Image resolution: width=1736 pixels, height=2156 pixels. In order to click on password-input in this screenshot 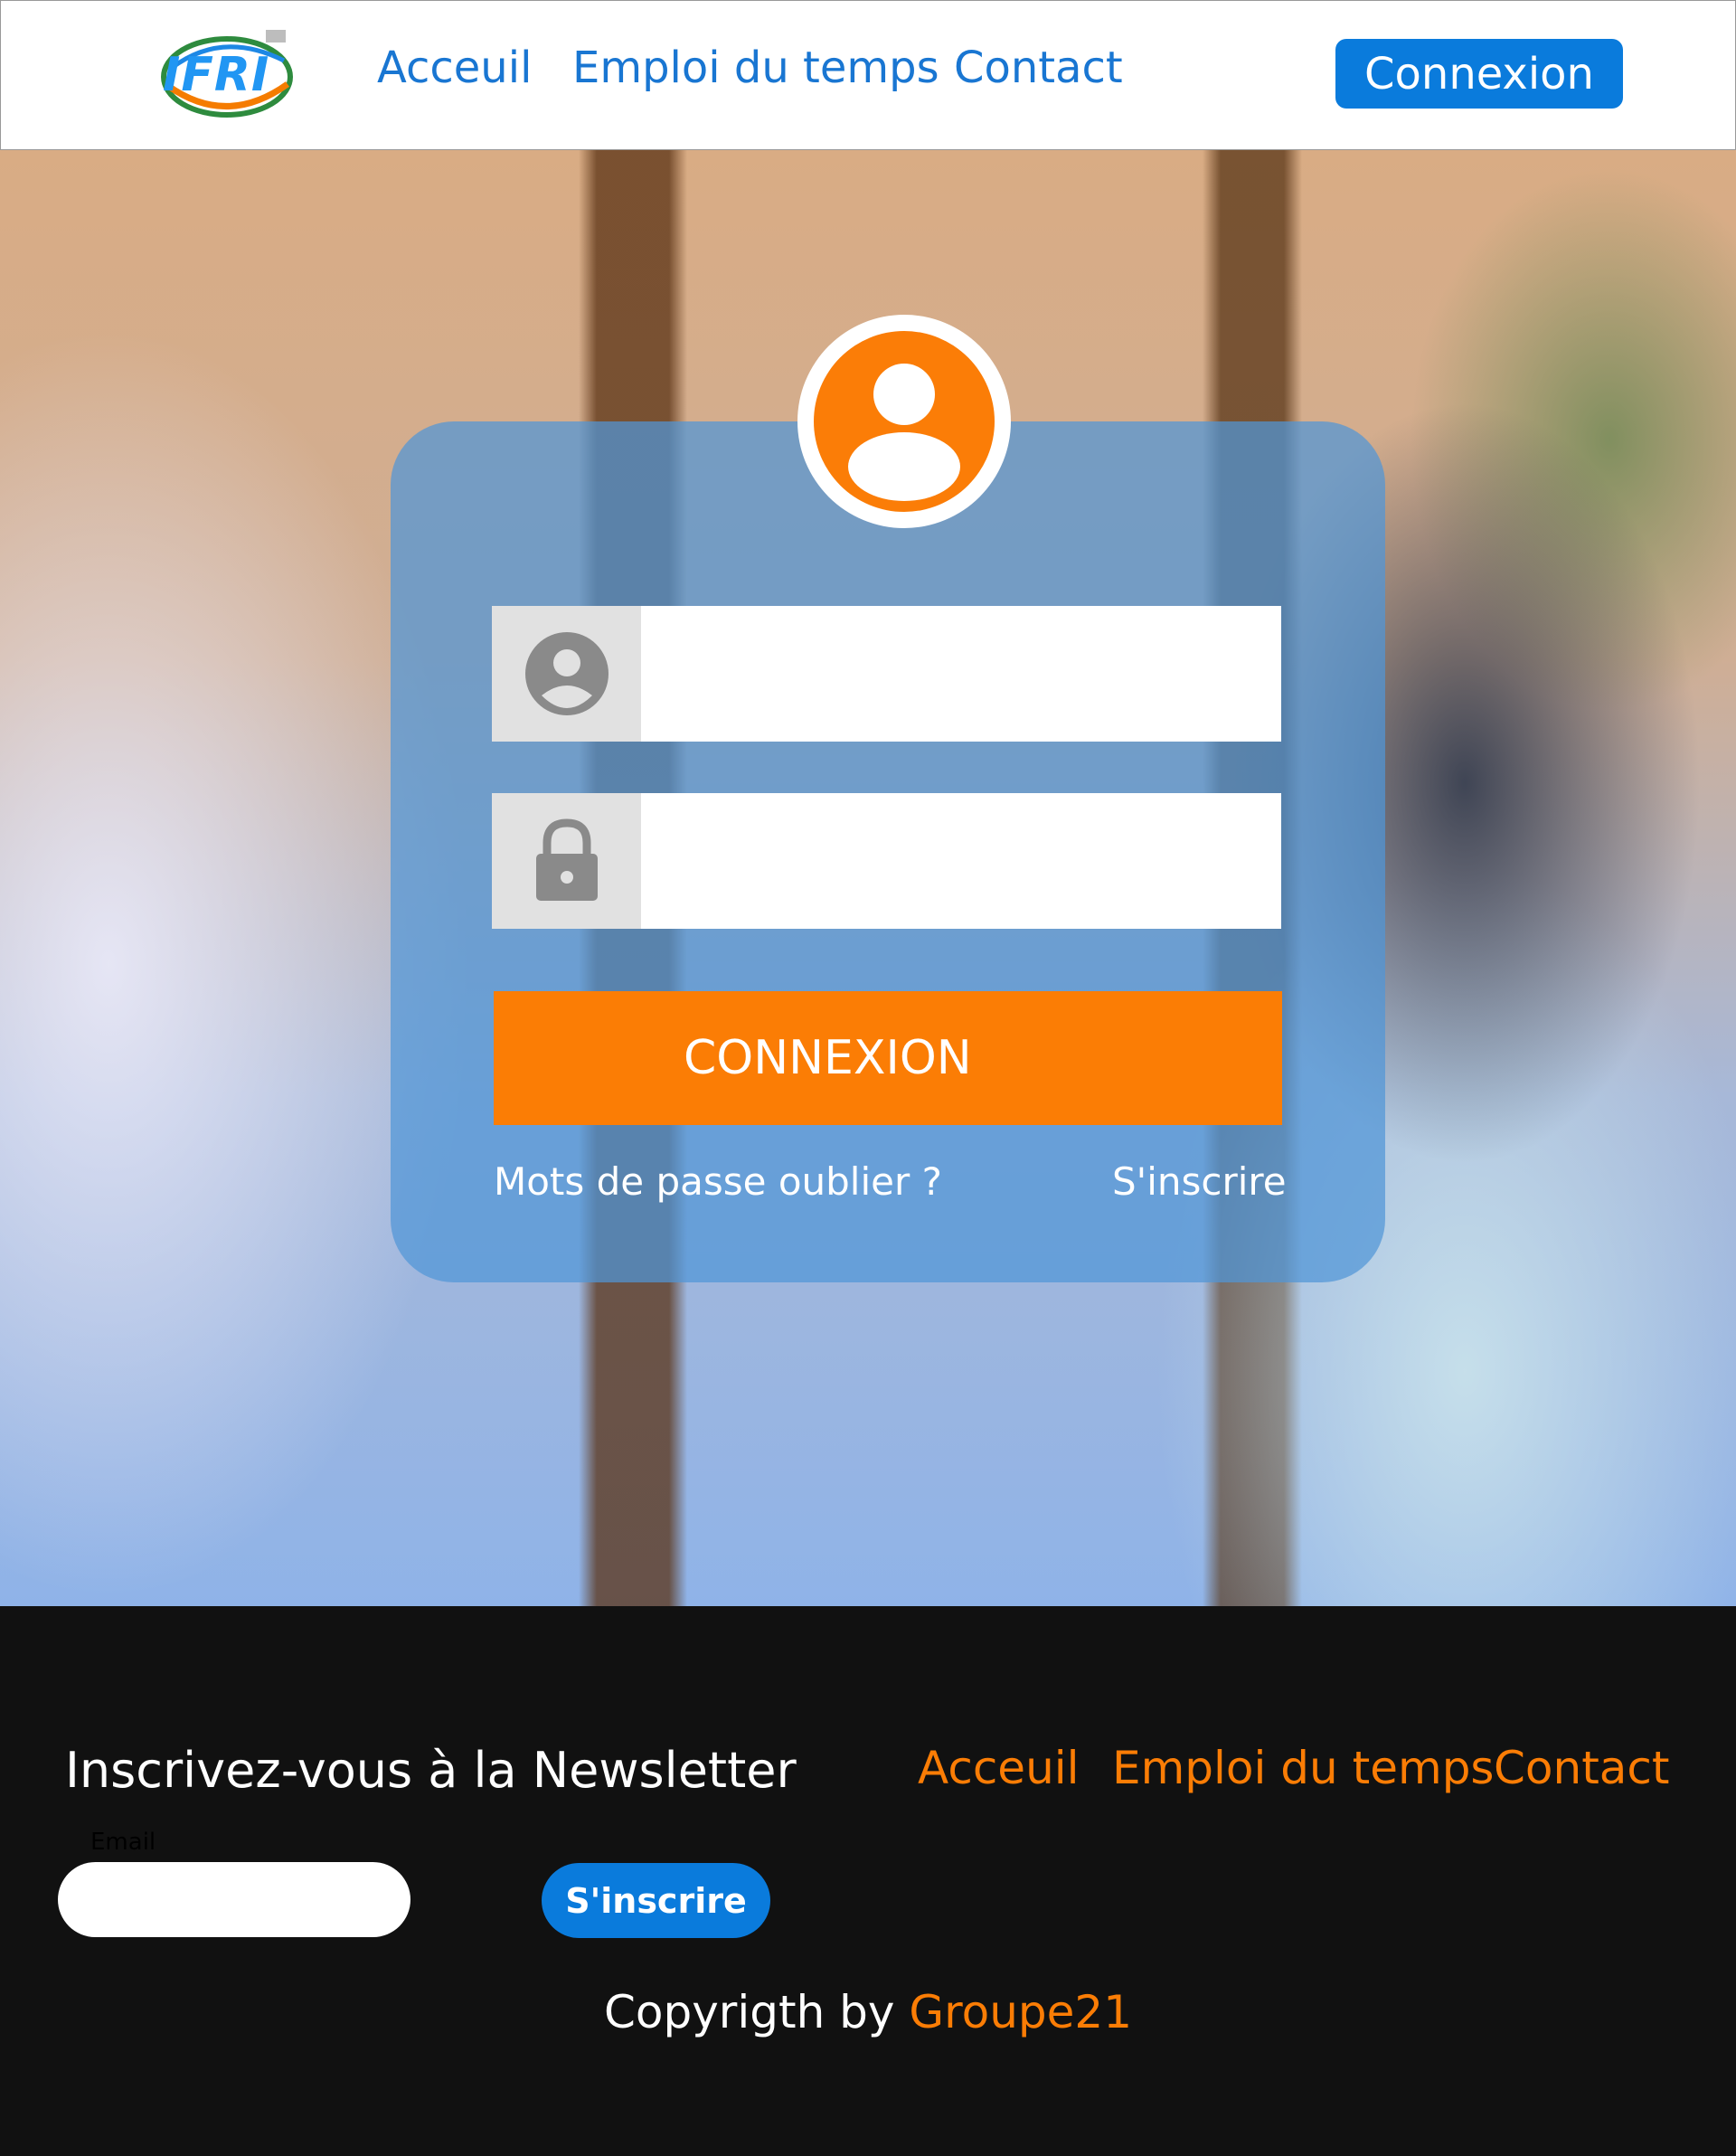, I will do `click(961, 861)`.